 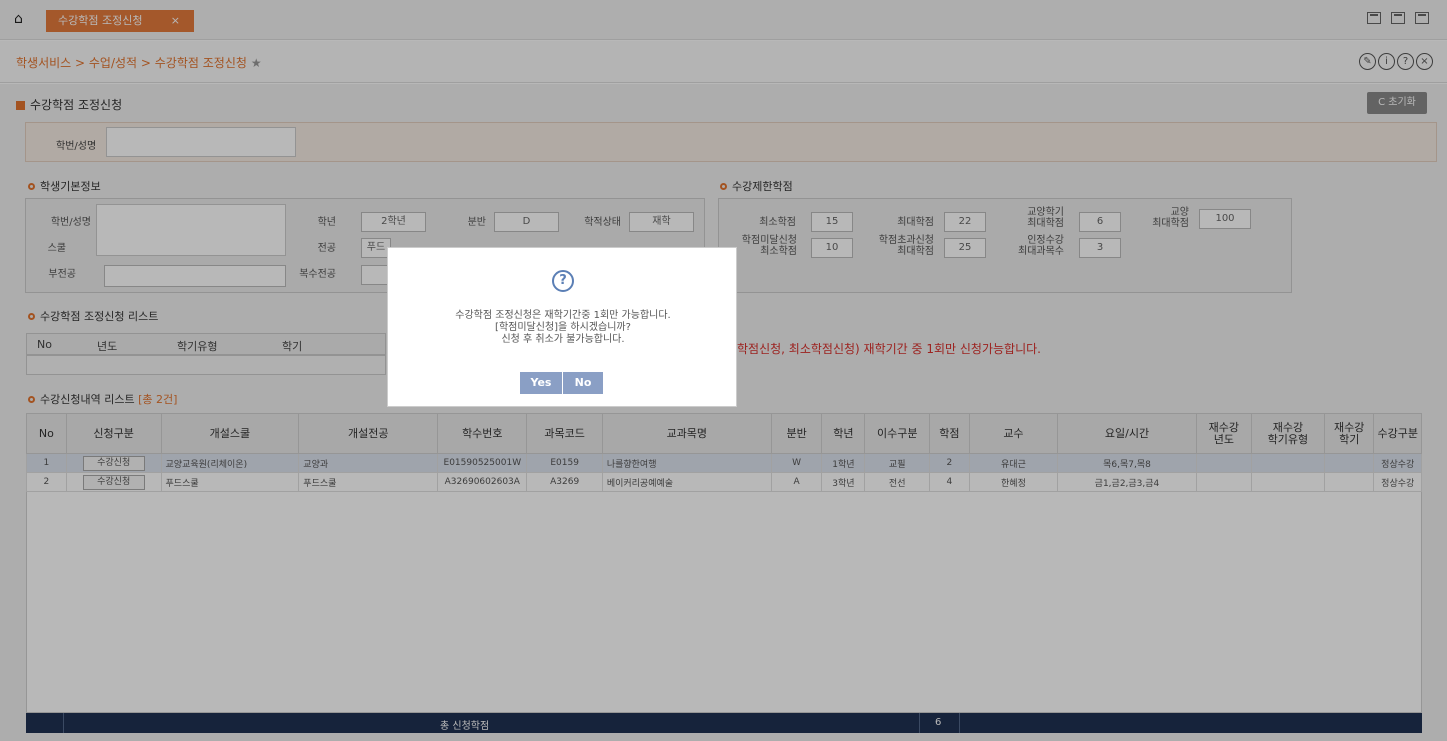 I want to click on dialog-line-3: 신청 후 취소가 불가능합니다., so click(x=563, y=339).